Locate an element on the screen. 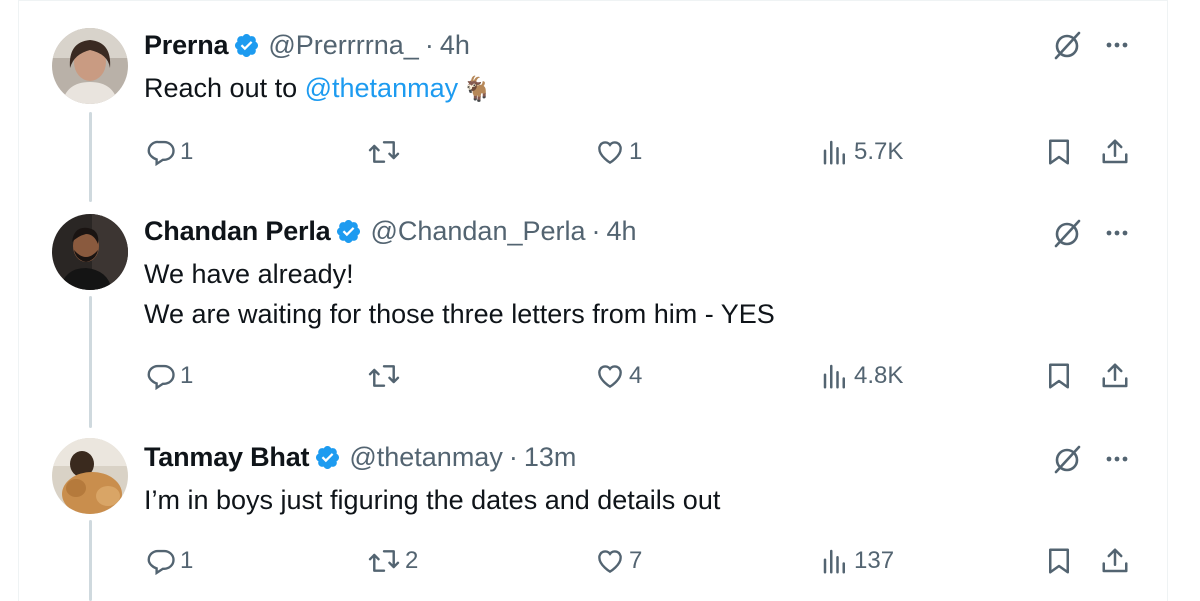 The width and height of the screenshot is (1200, 601). views-button: 4.8K is located at coordinates (861, 376).